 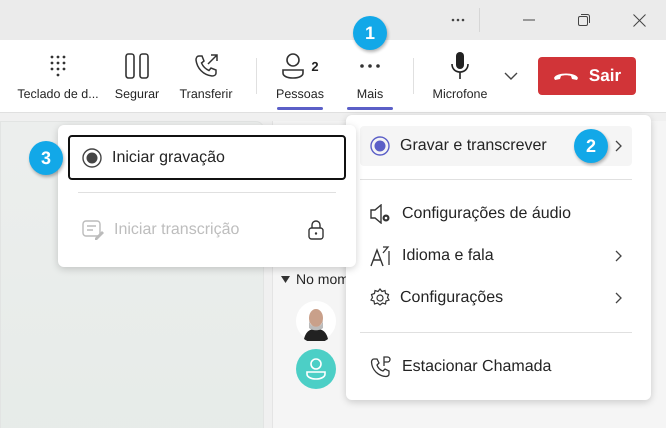 I want to click on chevron-down-icon, so click(x=511, y=76).